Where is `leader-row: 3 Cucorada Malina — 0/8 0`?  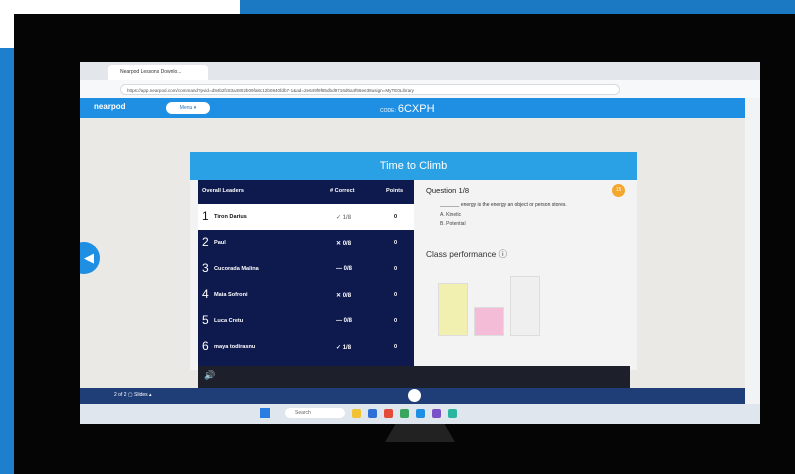
leader-row: 3 Cucorada Malina — 0/8 0 is located at coordinates (306, 269).